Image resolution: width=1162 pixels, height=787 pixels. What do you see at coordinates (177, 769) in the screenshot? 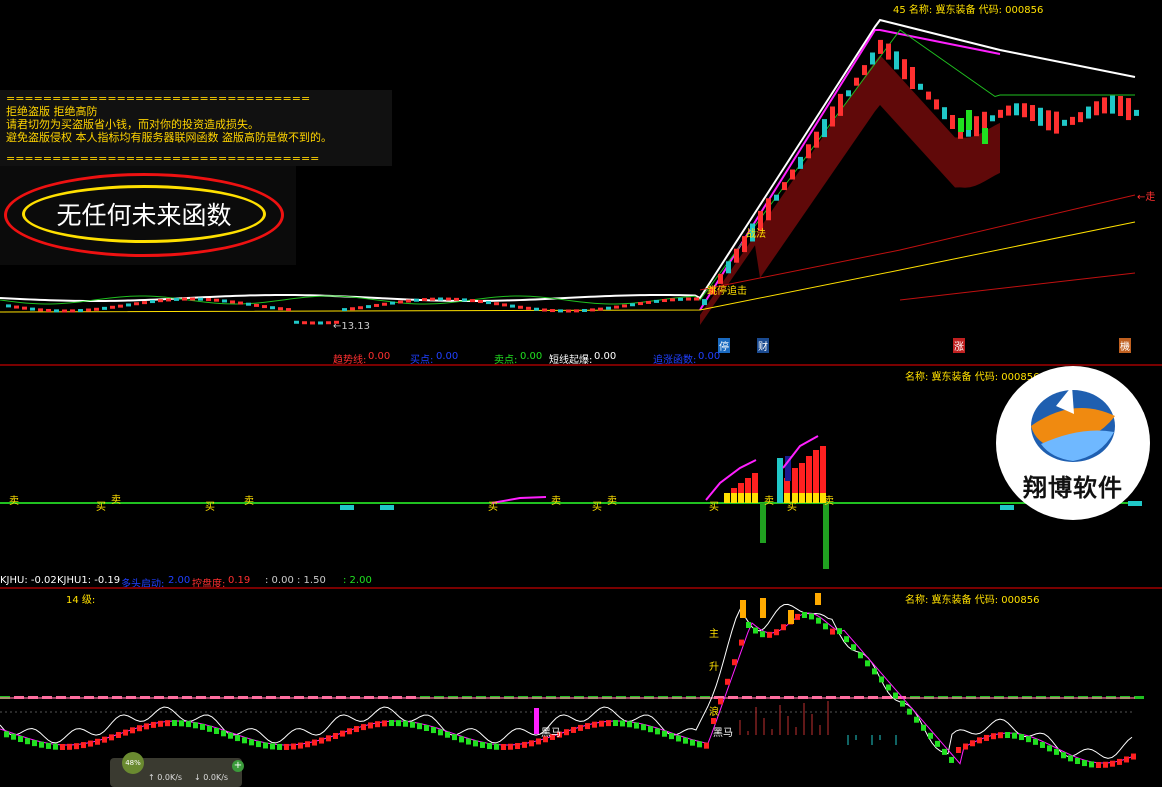
I see `network-speed-widget: 48% ↑ 0.0K/s ↓ 0.0K/s +` at bounding box center [177, 769].